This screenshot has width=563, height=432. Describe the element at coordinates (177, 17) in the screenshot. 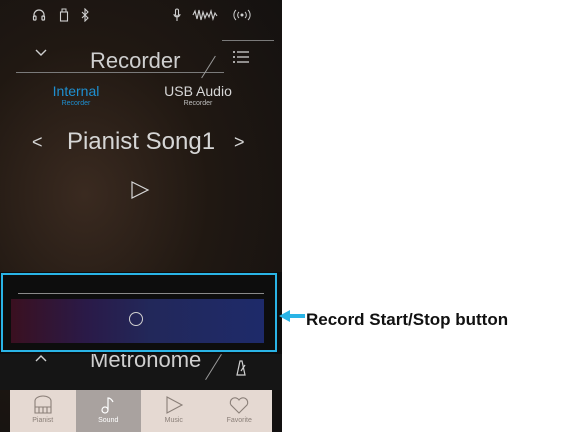

I see `microphone-icon` at that location.